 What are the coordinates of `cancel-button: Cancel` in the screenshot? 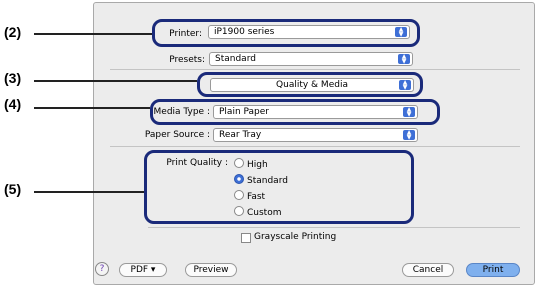 It's located at (428, 270).